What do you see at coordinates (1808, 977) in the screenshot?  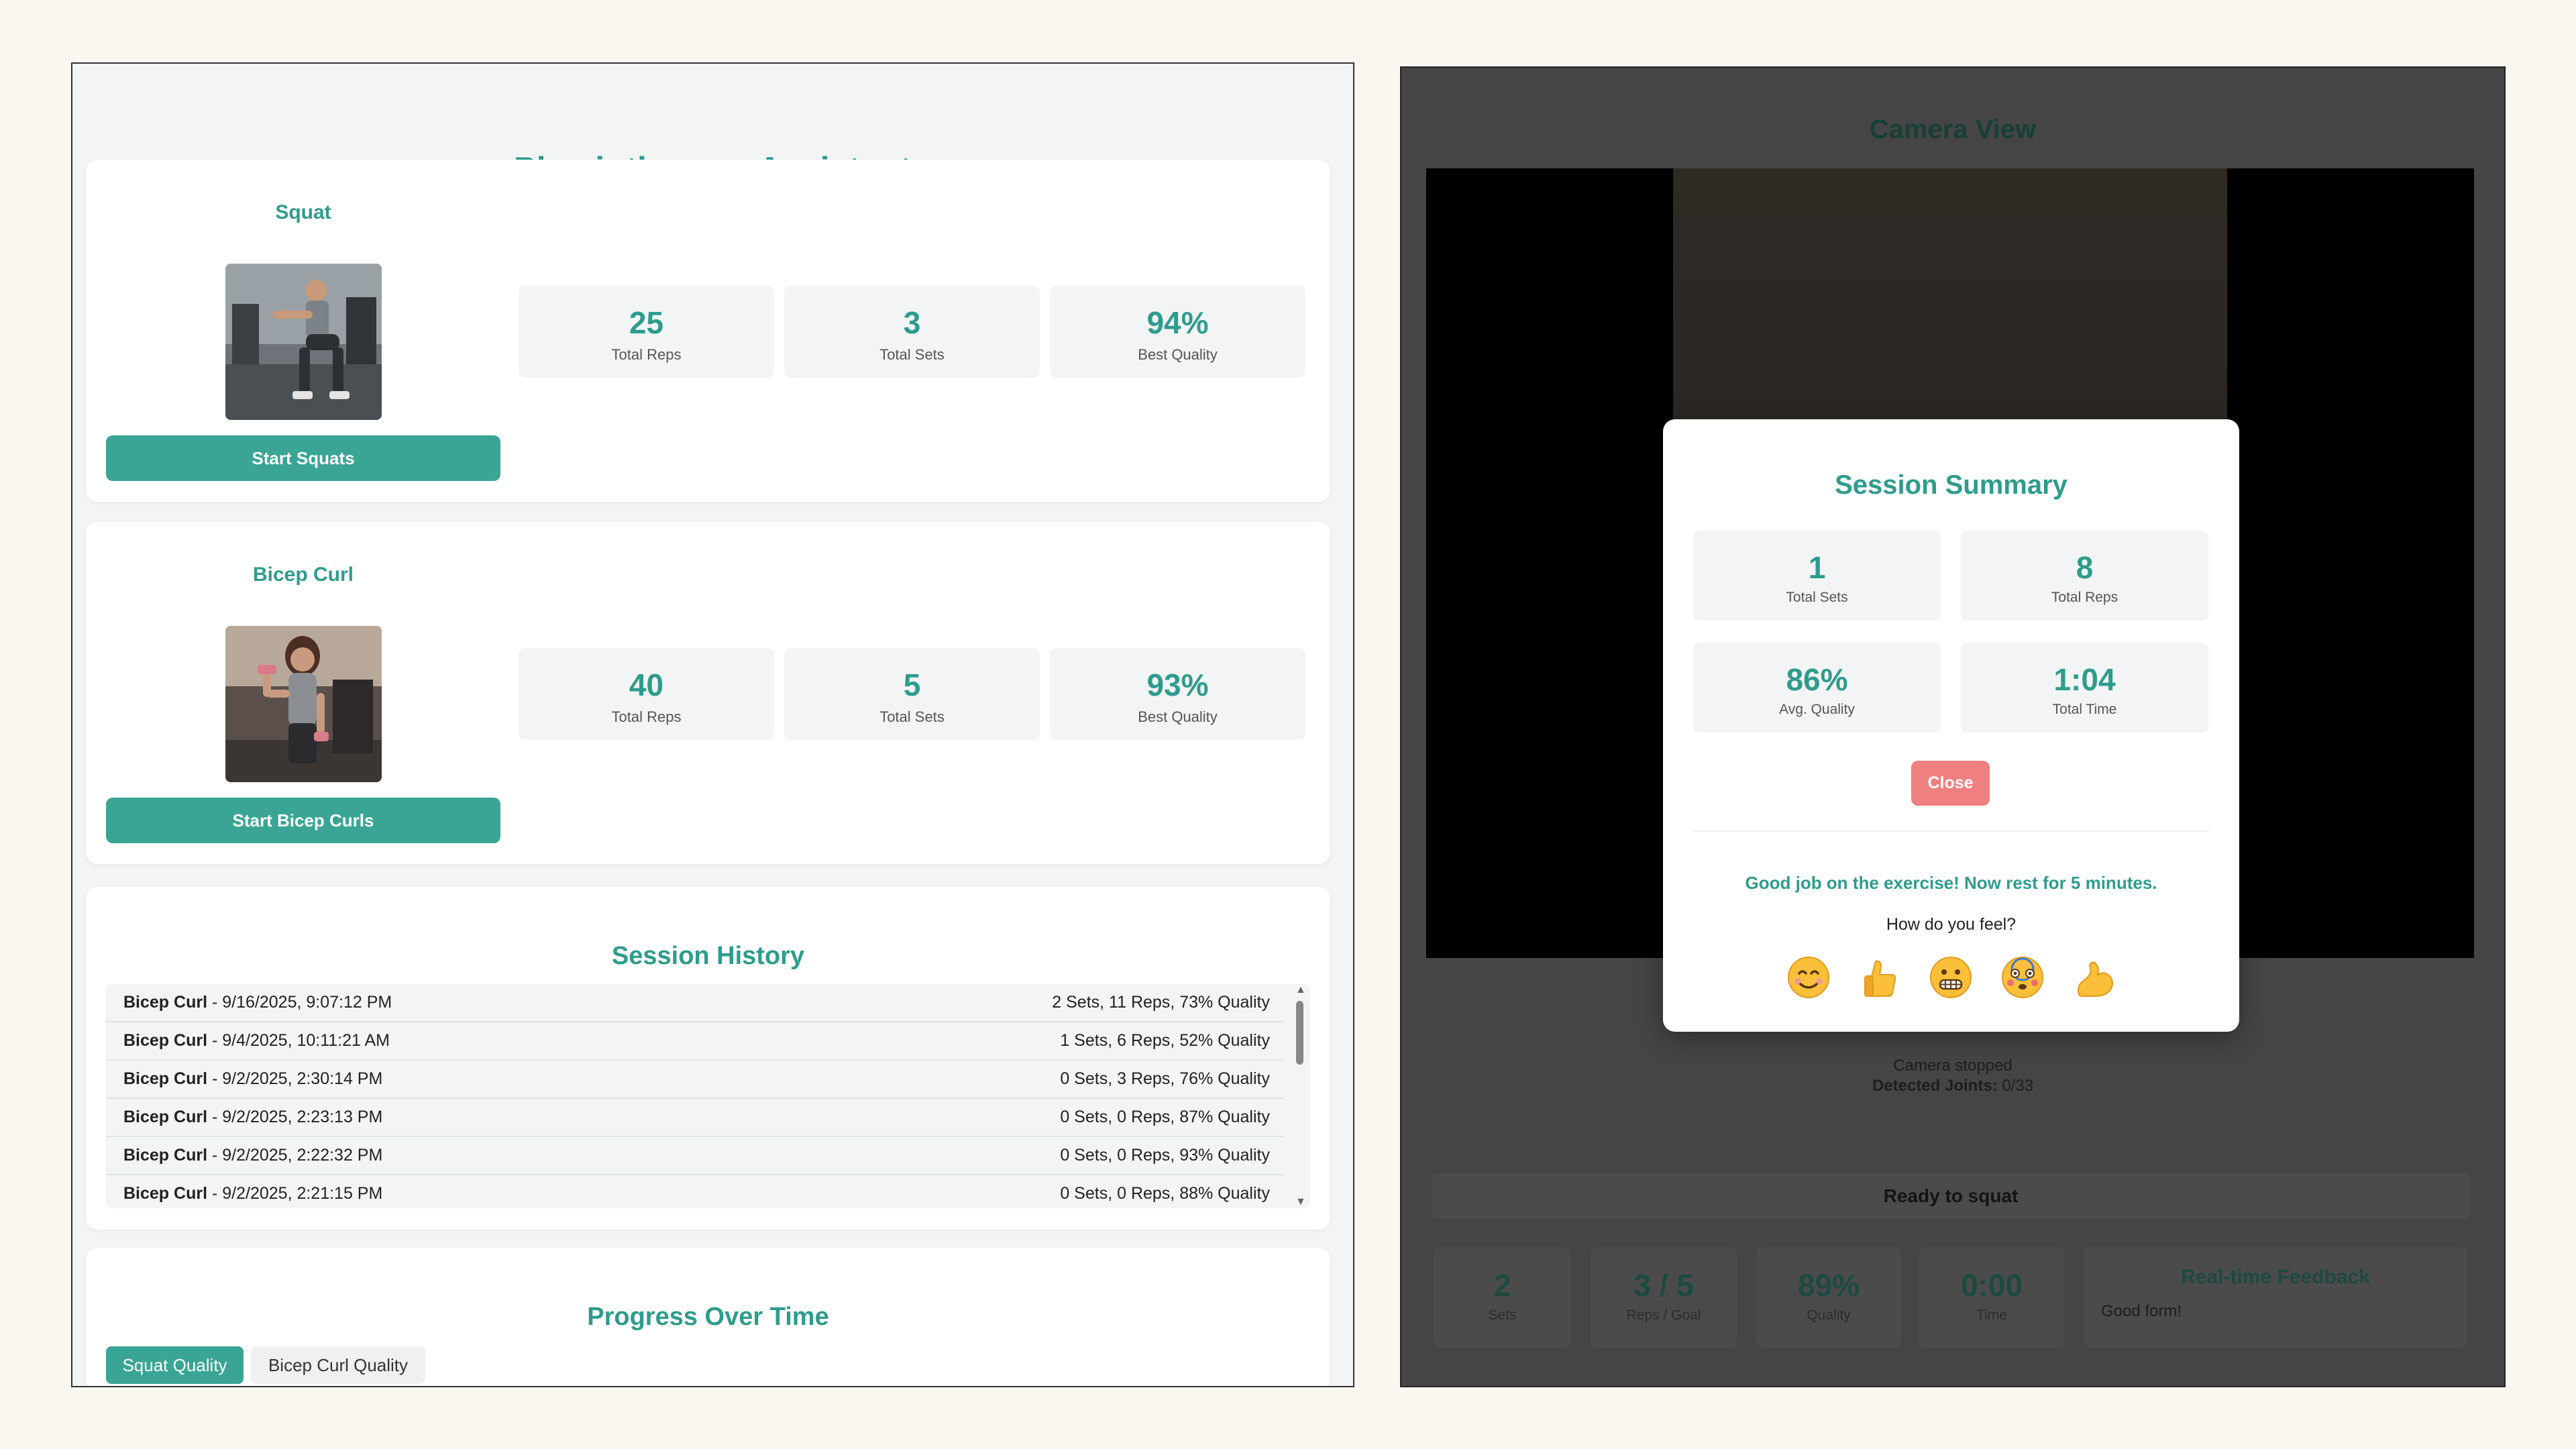 I see `smiling-face-icon` at bounding box center [1808, 977].